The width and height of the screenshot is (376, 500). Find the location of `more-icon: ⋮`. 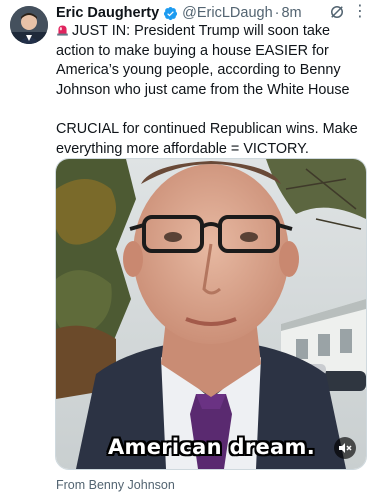

more-icon: ⋮ is located at coordinates (360, 12).